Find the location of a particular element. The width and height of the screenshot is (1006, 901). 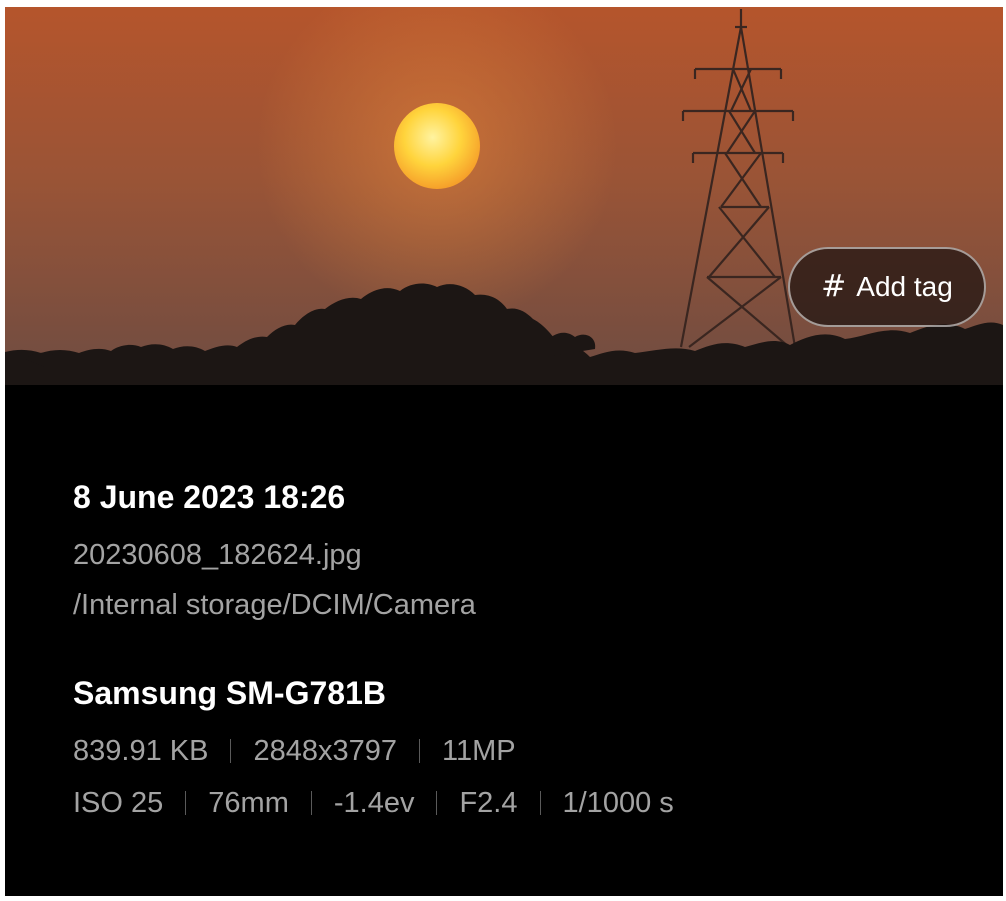

aperture: F2.4 is located at coordinates (488, 803).